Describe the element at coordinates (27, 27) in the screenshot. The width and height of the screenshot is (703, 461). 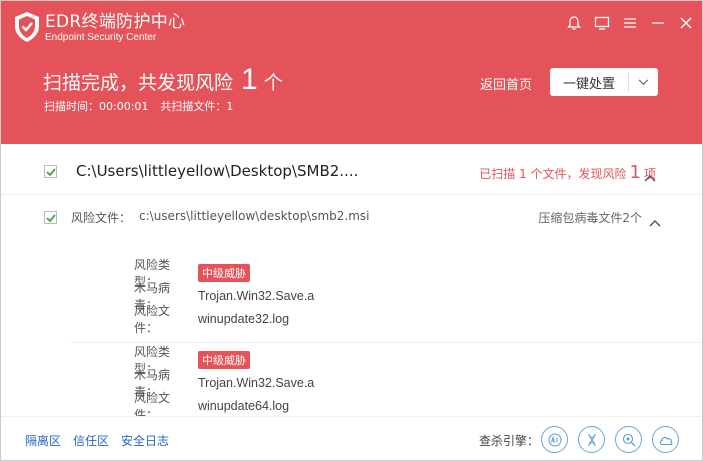
I see `shield-logo-icon` at that location.